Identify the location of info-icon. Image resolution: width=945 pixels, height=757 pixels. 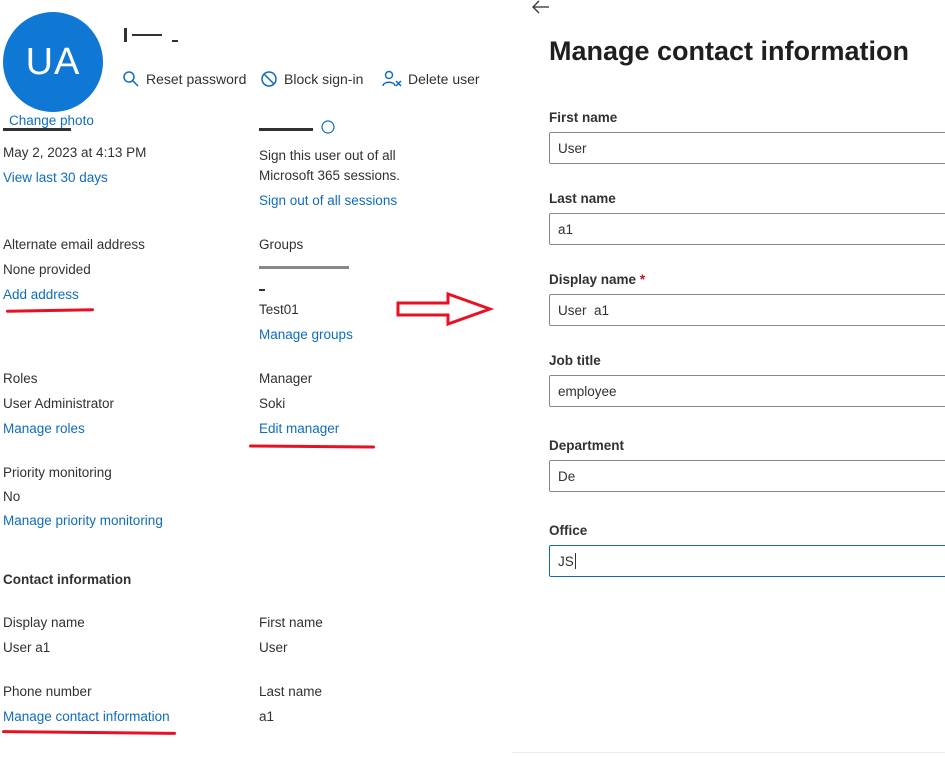
(328, 127).